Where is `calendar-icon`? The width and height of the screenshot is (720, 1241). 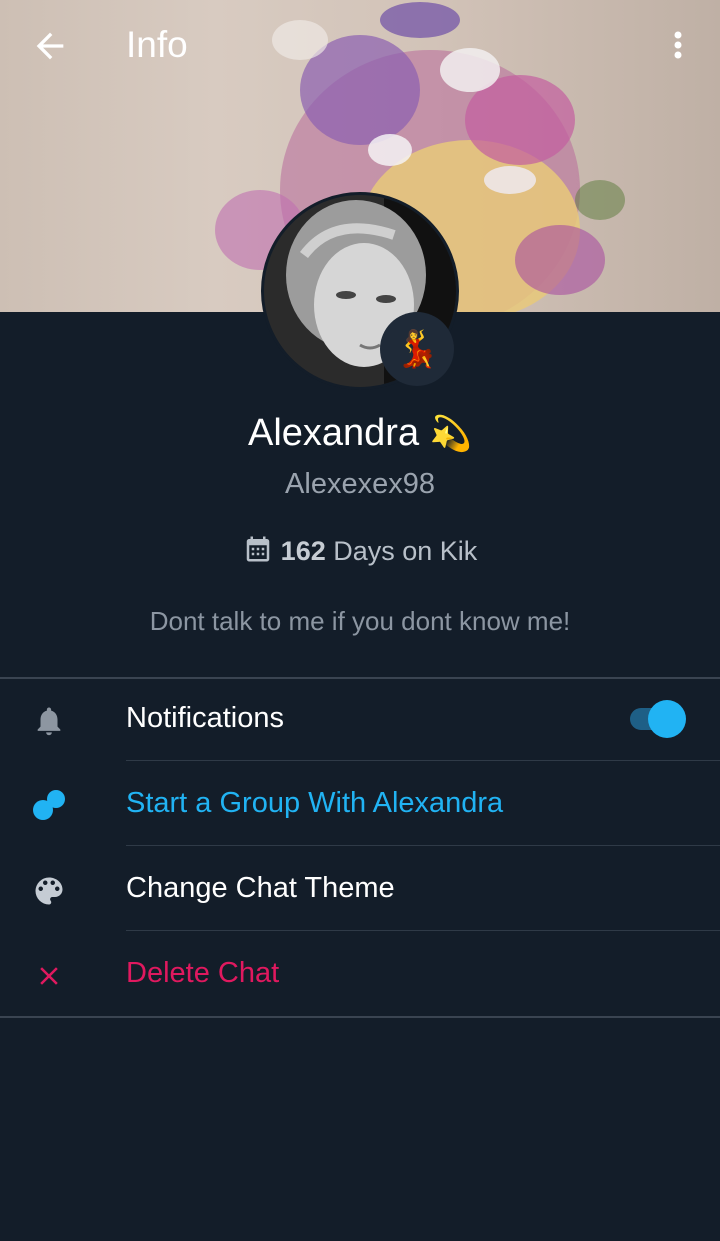 calendar-icon is located at coordinates (257, 549).